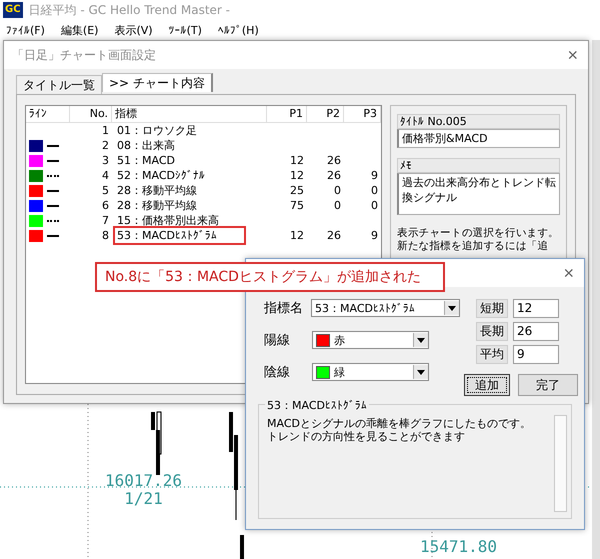  What do you see at coordinates (370, 340) in the screenshot?
I see `color-dropdown: 赤` at bounding box center [370, 340].